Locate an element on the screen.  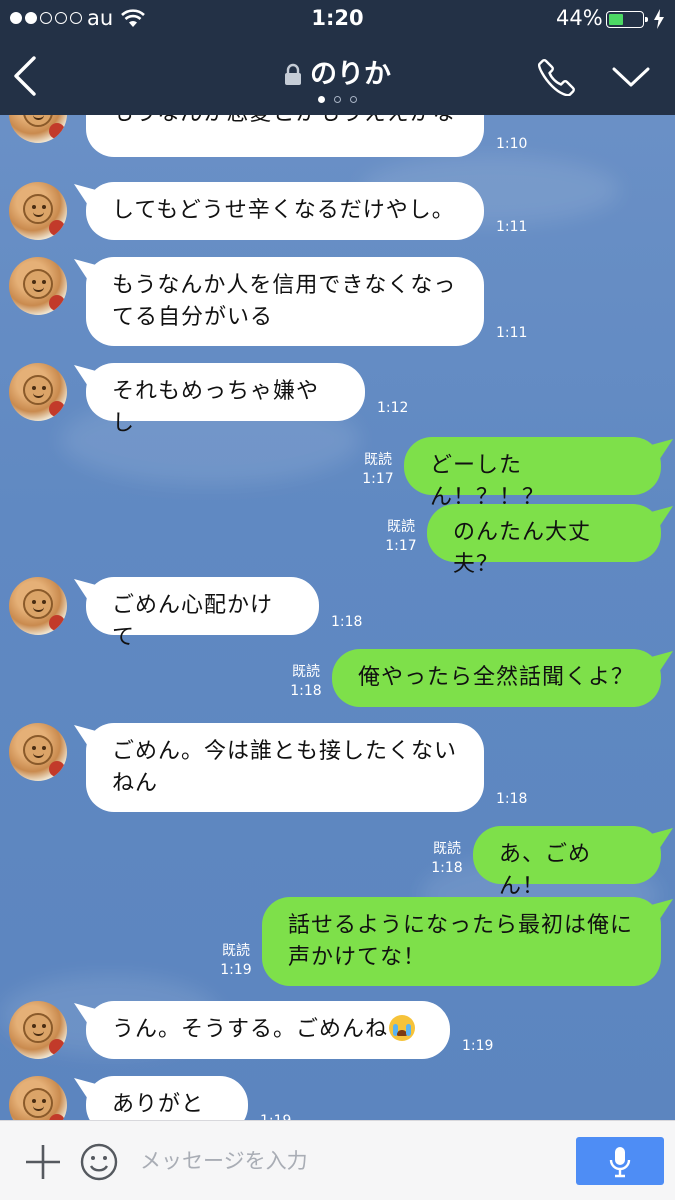
message-text: してもどうせ辛くなるだけやし。 is located at coordinates (283, 210).